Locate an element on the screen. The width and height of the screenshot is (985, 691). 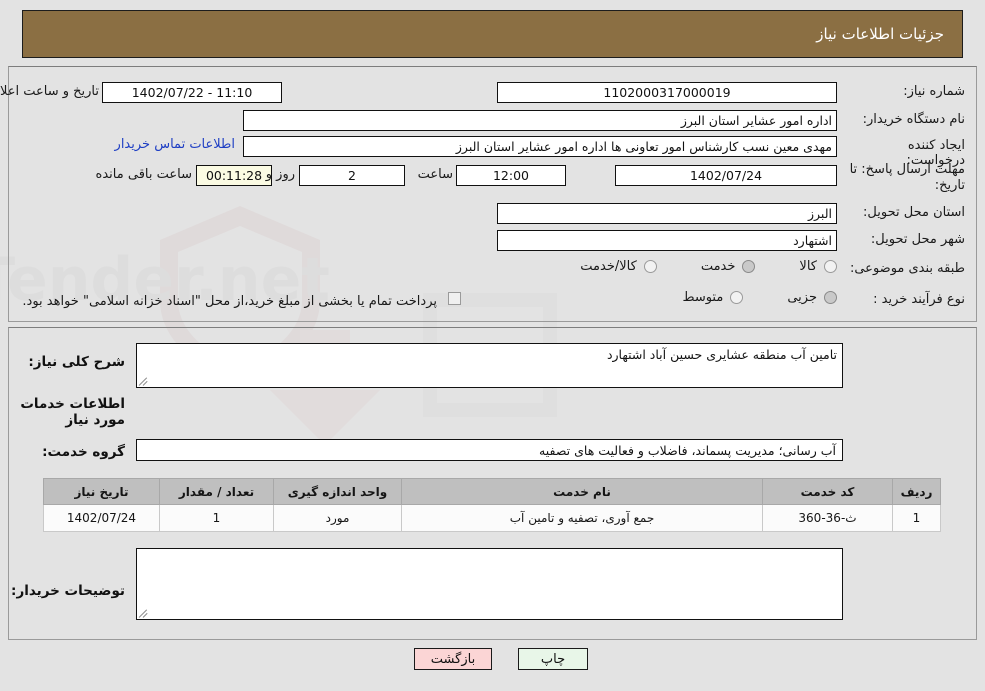
col-unit: واحد اندازه گیری is located at coordinates (337, 491).